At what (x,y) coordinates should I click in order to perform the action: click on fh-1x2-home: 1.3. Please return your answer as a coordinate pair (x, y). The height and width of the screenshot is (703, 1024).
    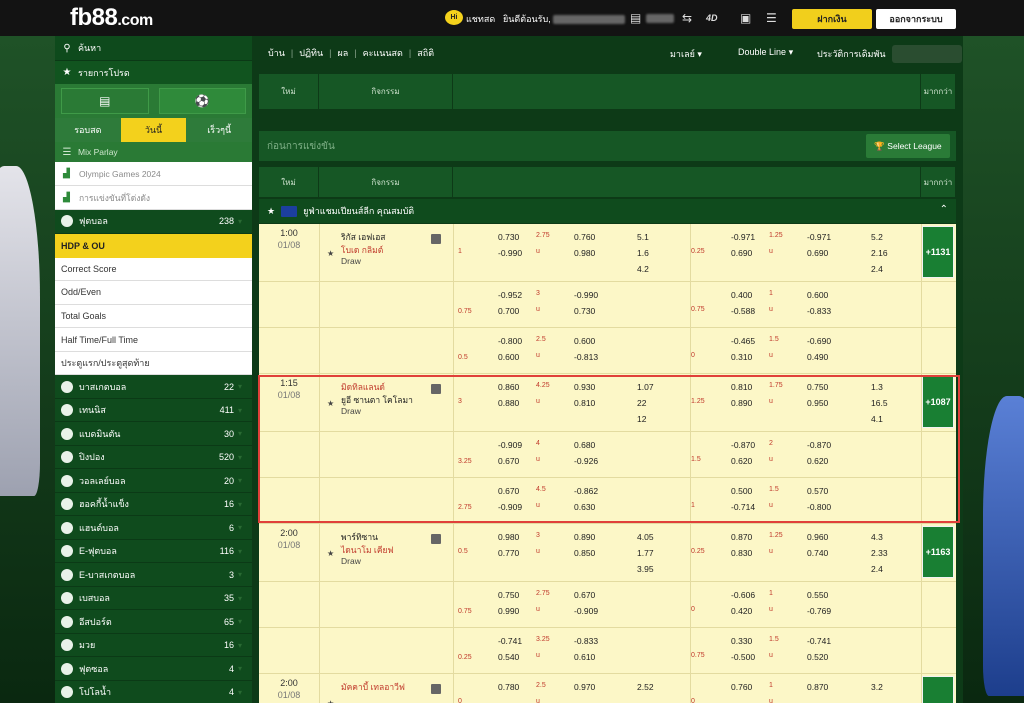
    Looking at the image, I should click on (877, 387).